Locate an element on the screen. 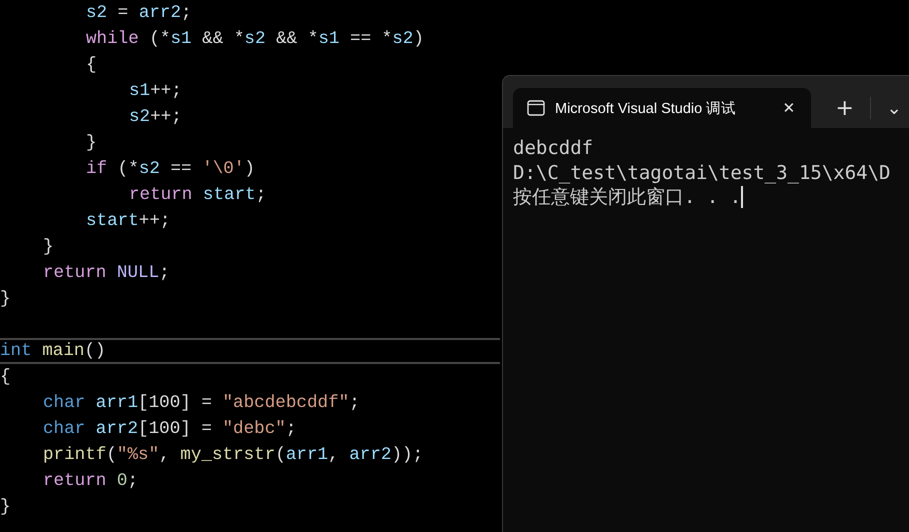 The image size is (909, 532). code-line: s2++; is located at coordinates (155, 117).